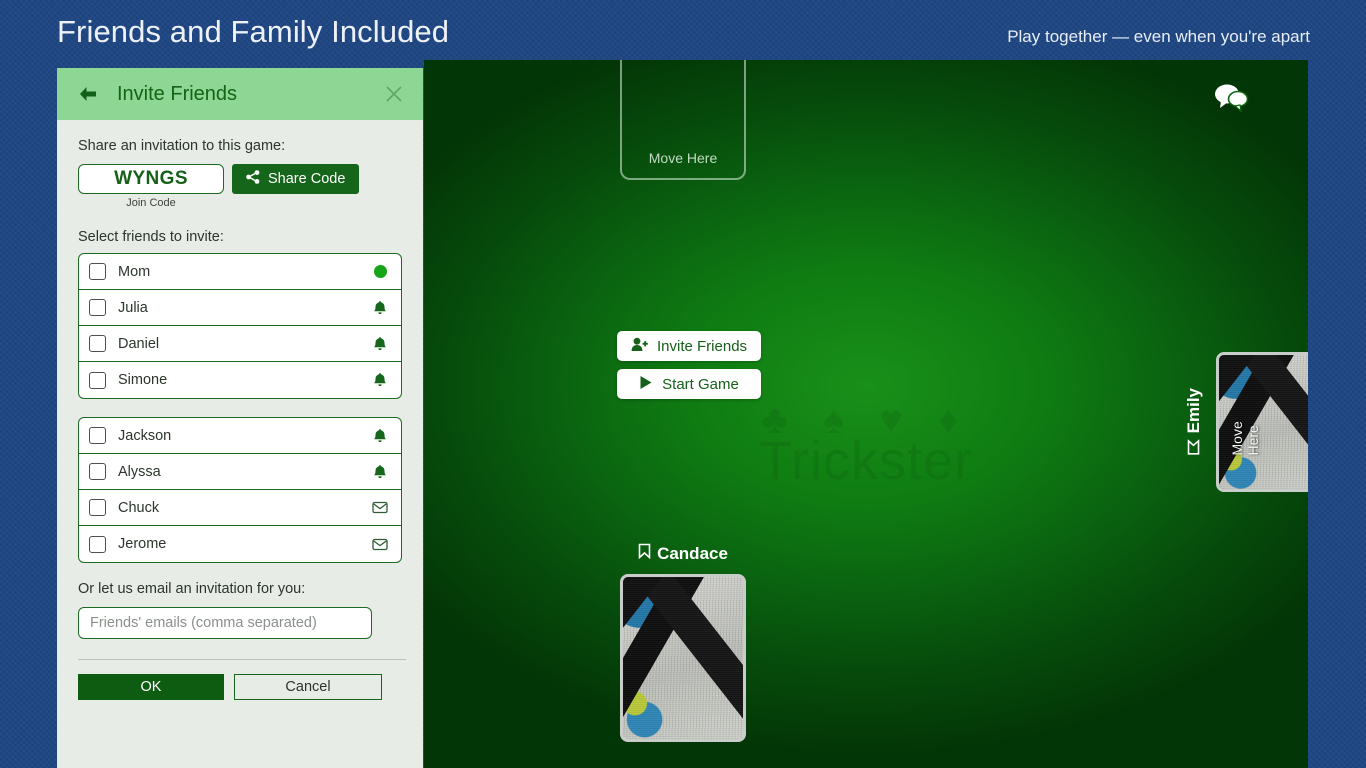 Image resolution: width=1366 pixels, height=768 pixels. I want to click on player-name-row: Emily, so click(1194, 421).